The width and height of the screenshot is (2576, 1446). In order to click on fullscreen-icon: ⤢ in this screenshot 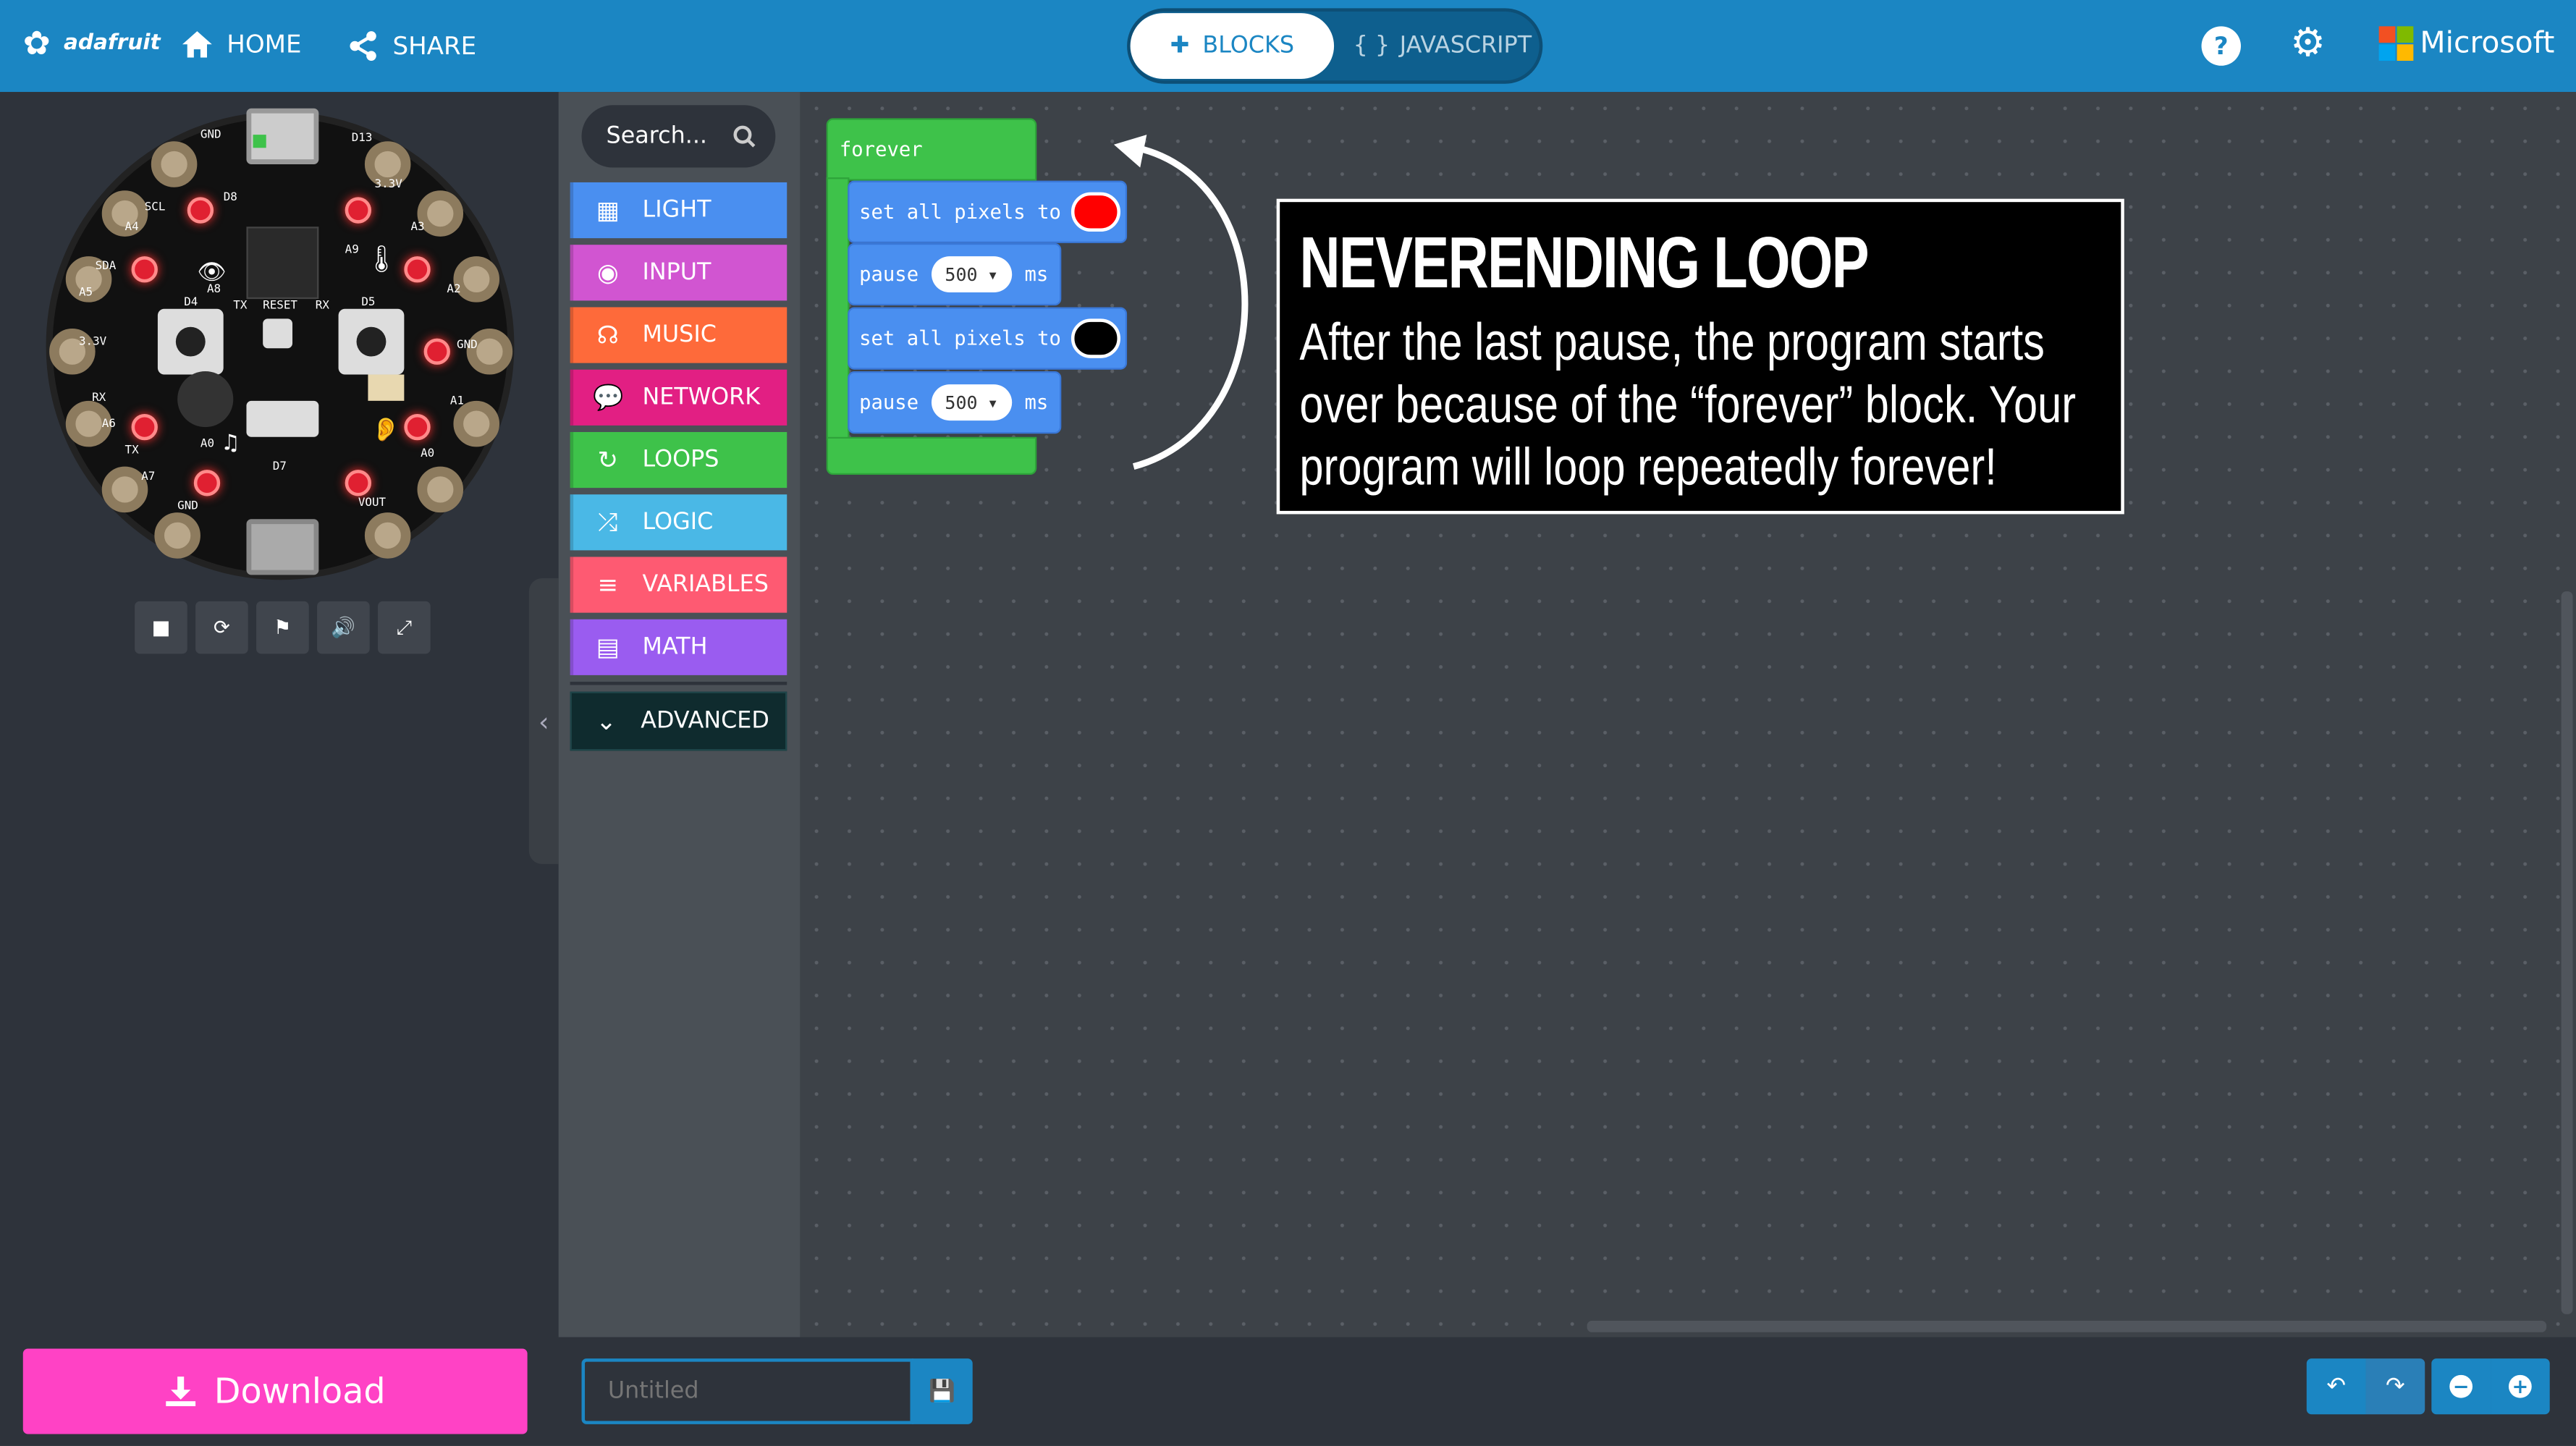, I will do `click(405, 627)`.